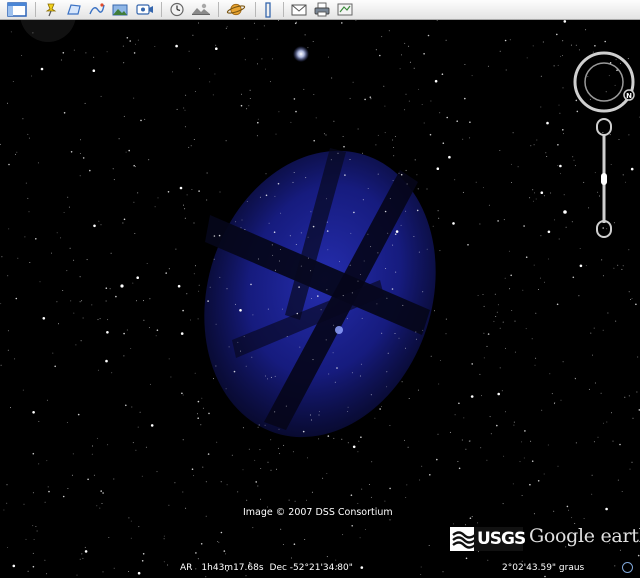 The image size is (640, 578). I want to click on record-tour-button, so click(145, 9).